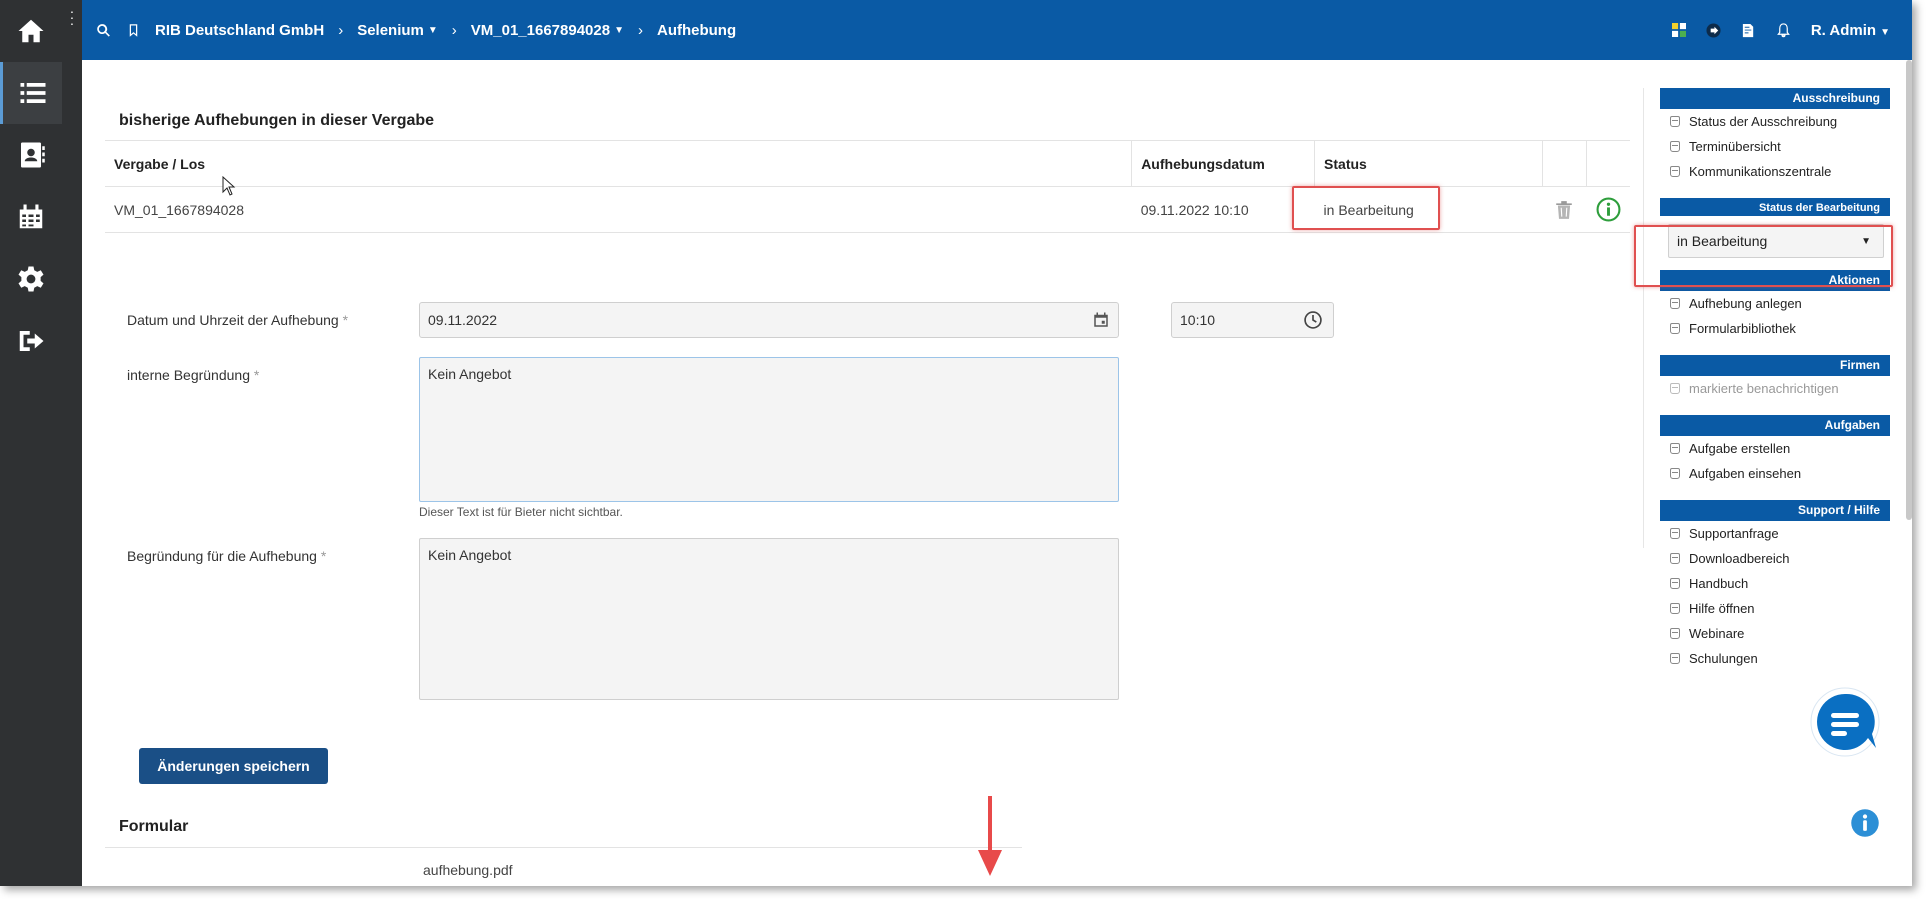 Image resolution: width=1927 pixels, height=899 pixels. I want to click on time-input: 10:10, so click(1252, 320).